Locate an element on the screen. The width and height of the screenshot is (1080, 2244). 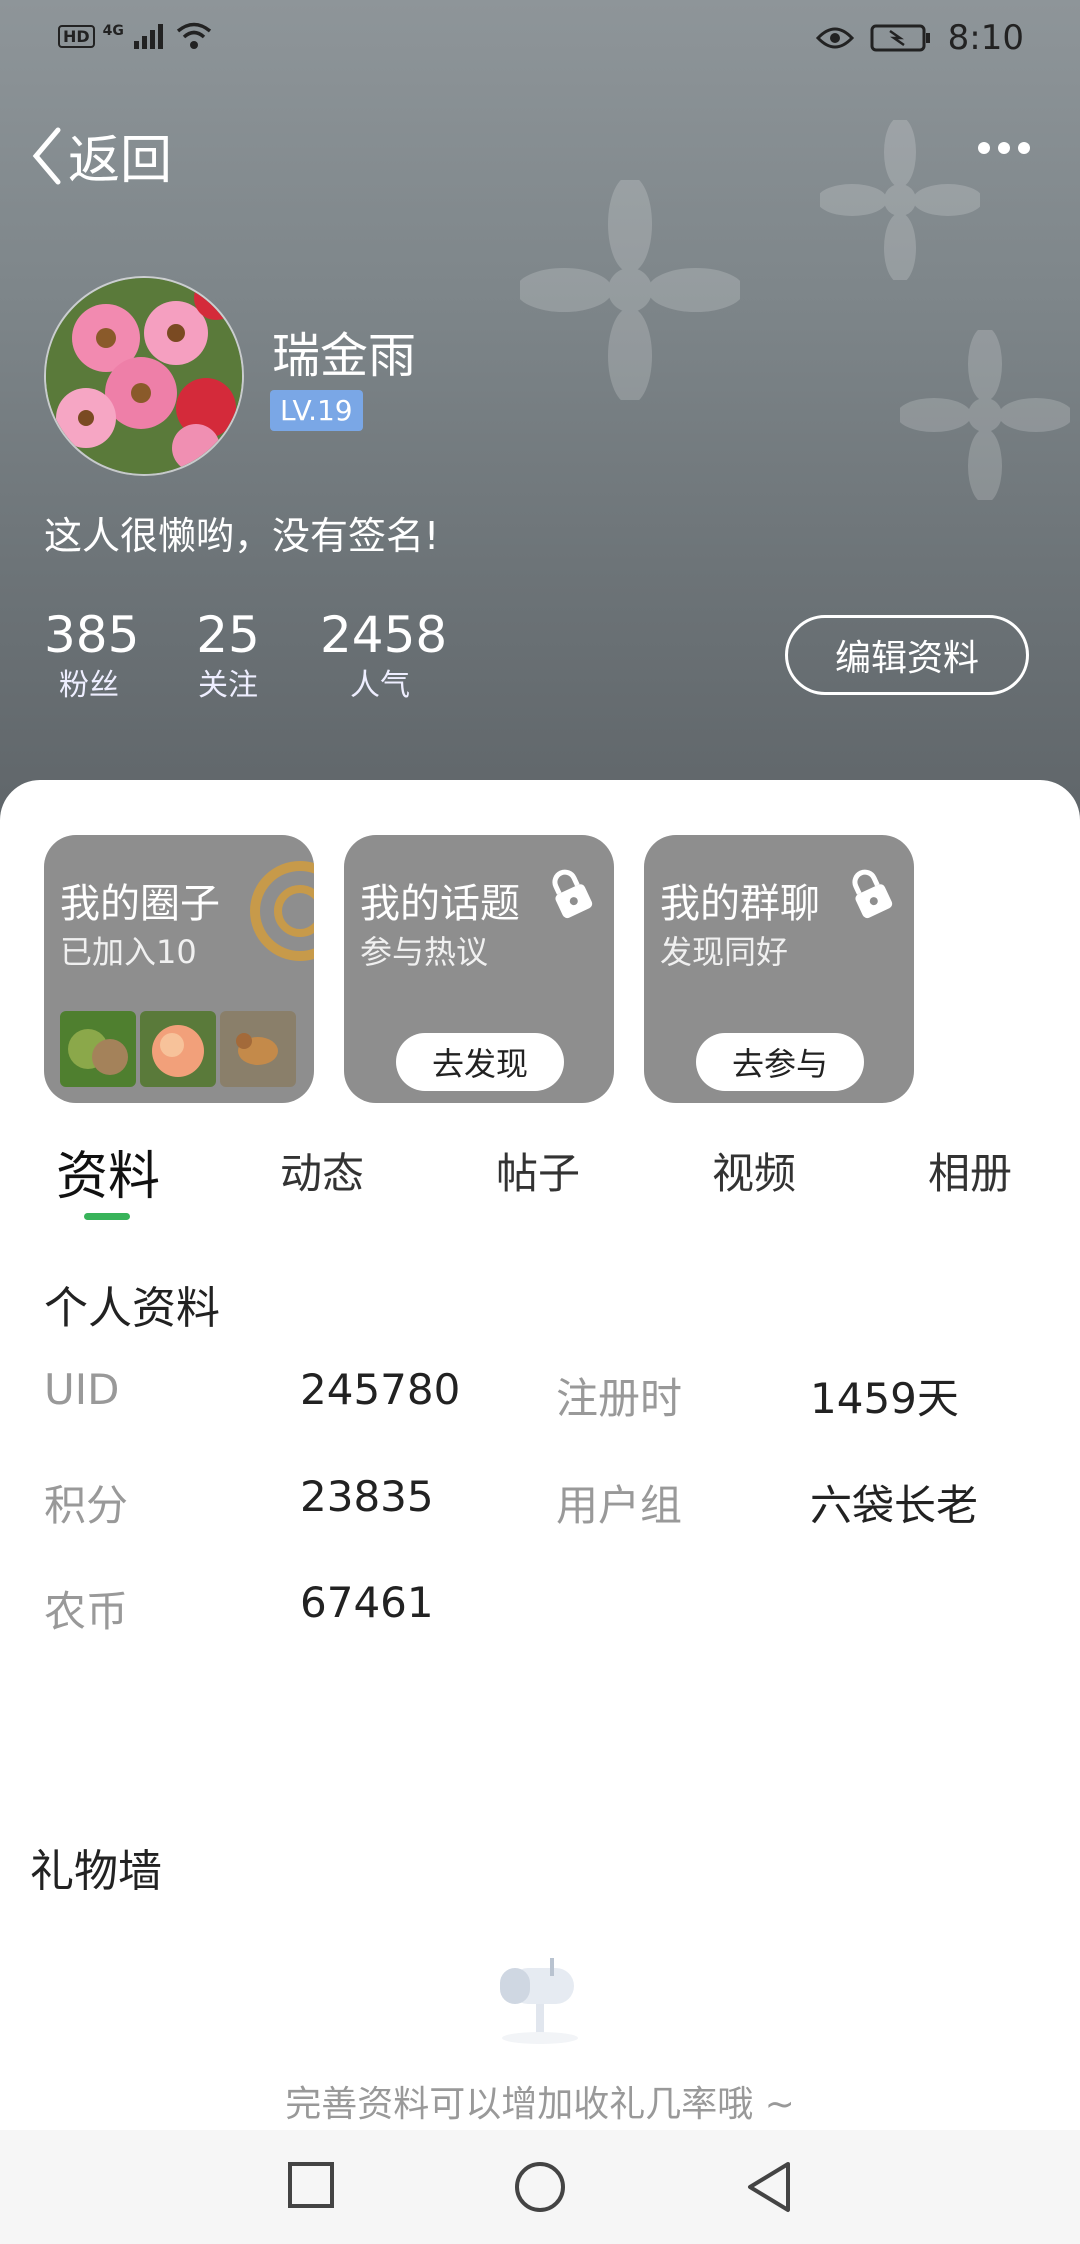
tab-profile: 资料 is located at coordinates (108, 1171).